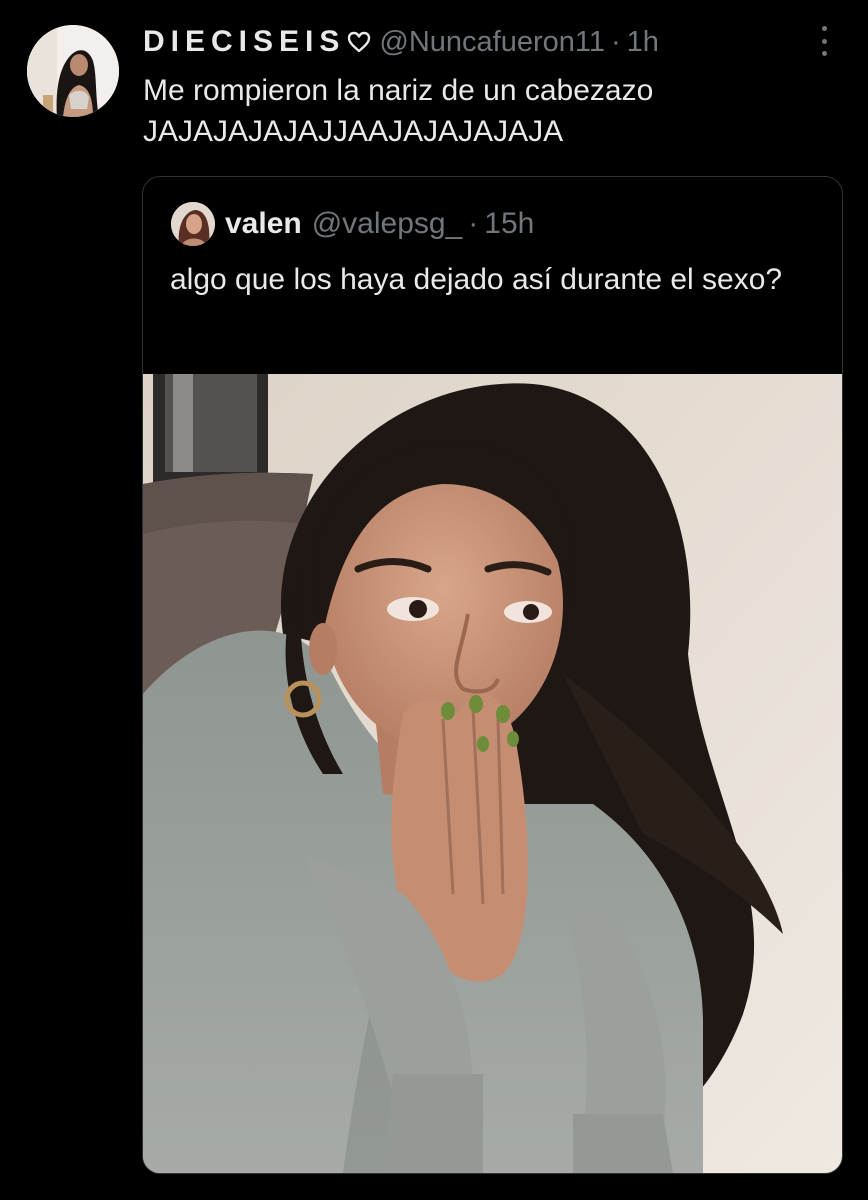  I want to click on quoted-timestamp: 15h, so click(509, 224).